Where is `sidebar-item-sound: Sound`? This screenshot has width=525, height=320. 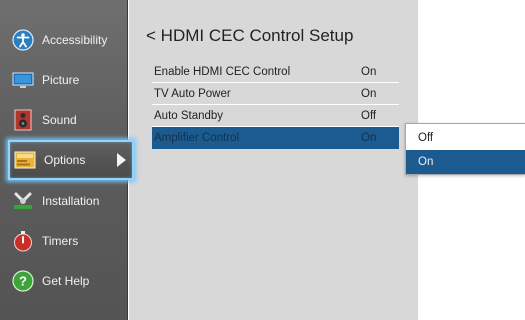
sidebar-item-sound: Sound is located at coordinates (67, 120).